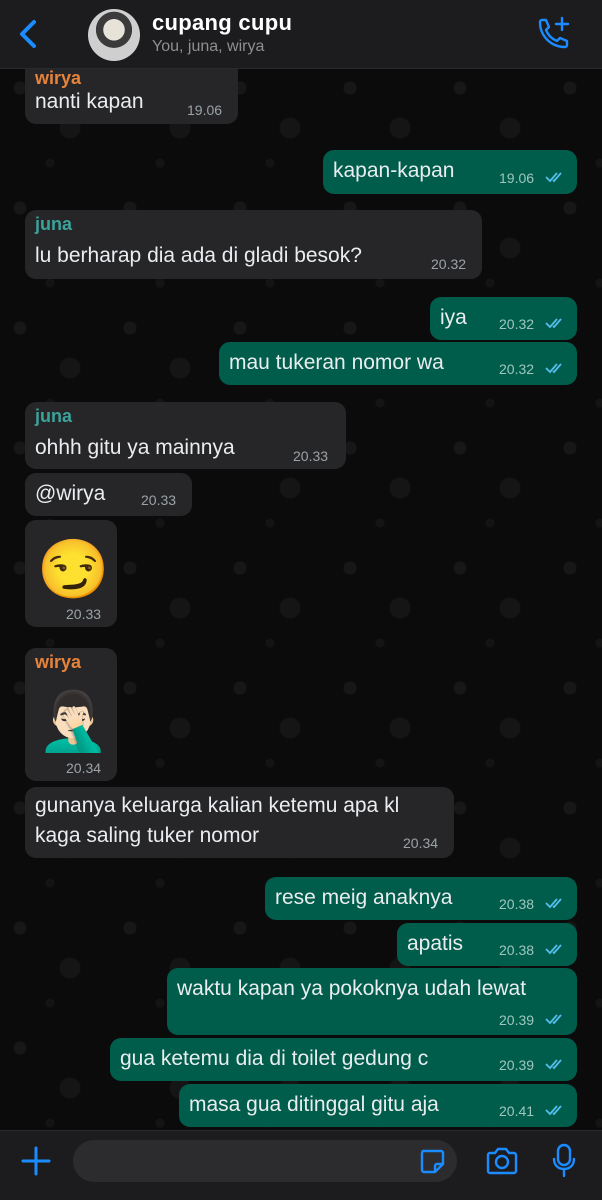  I want to click on message-text: kapan-kapan, so click(394, 170).